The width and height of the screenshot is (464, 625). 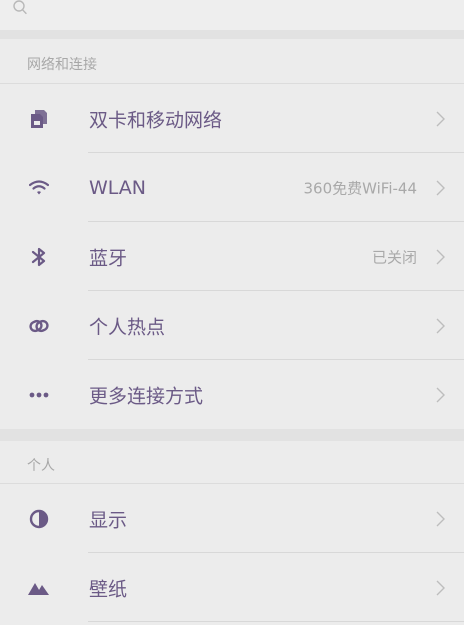 What do you see at coordinates (232, 462) in the screenshot?
I see `section-header-personal: 个人` at bounding box center [232, 462].